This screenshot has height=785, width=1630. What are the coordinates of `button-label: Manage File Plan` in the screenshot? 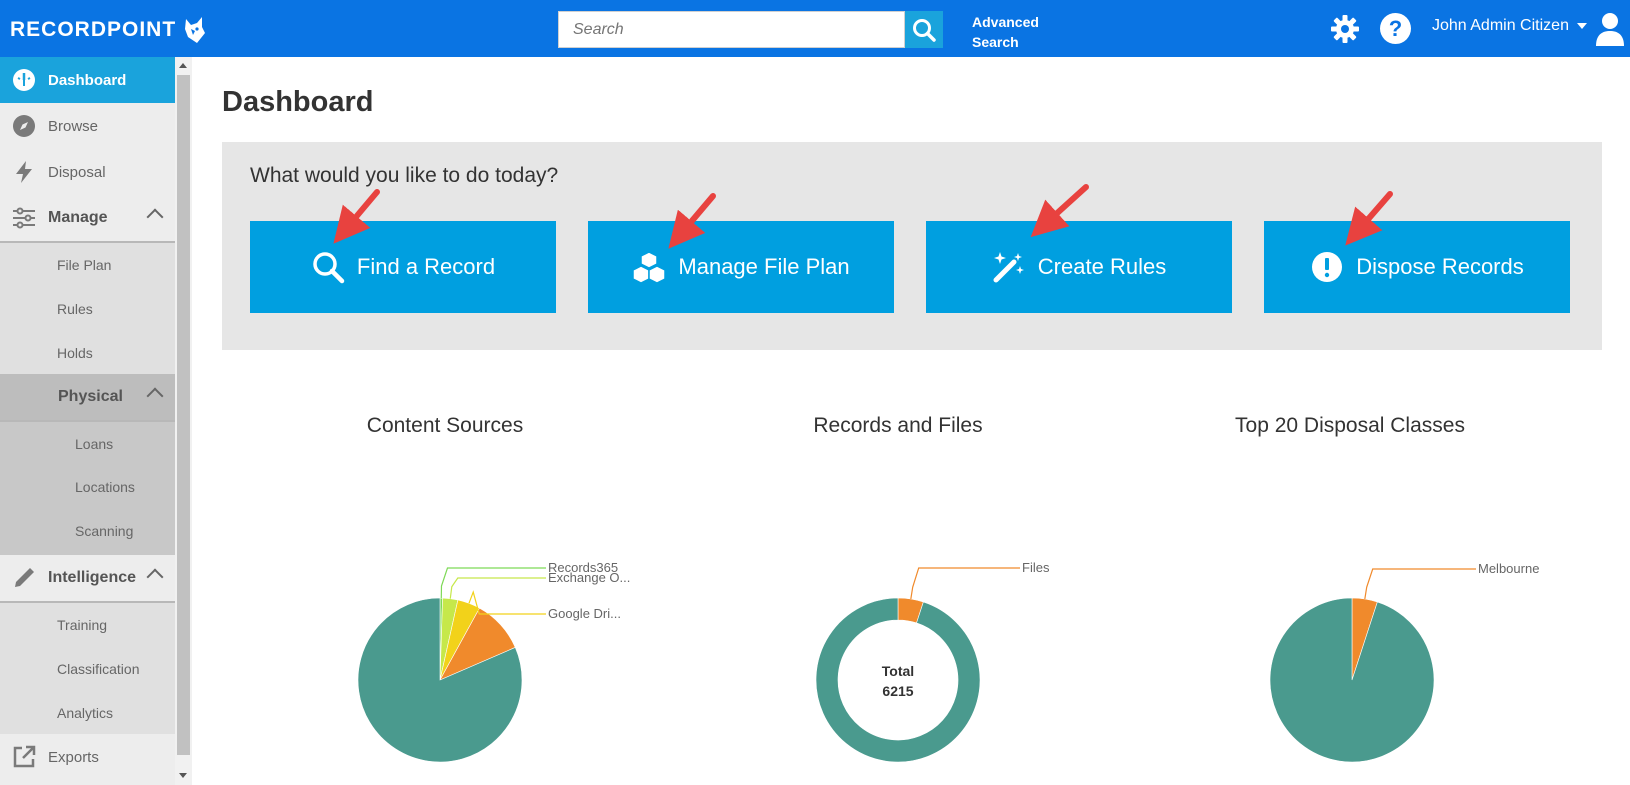 It's located at (764, 266).